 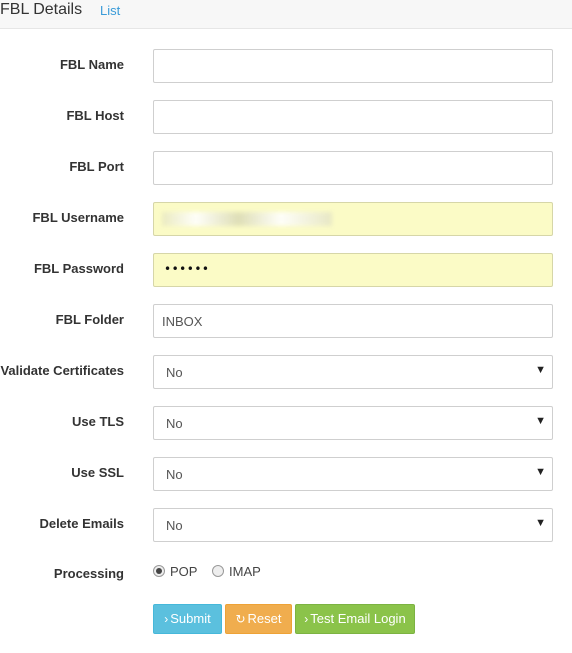 What do you see at coordinates (174, 525) in the screenshot?
I see `delete-emails-value: No` at bounding box center [174, 525].